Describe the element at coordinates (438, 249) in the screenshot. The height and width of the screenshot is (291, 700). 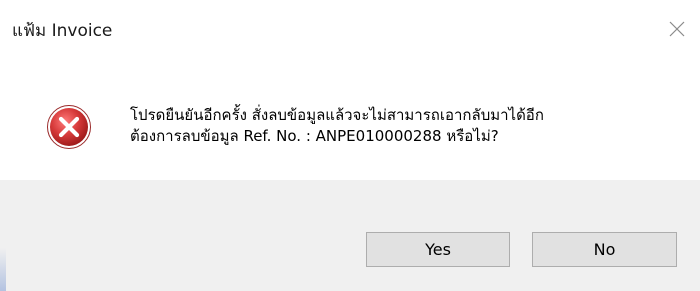
I see `yes-button: Yes` at that location.